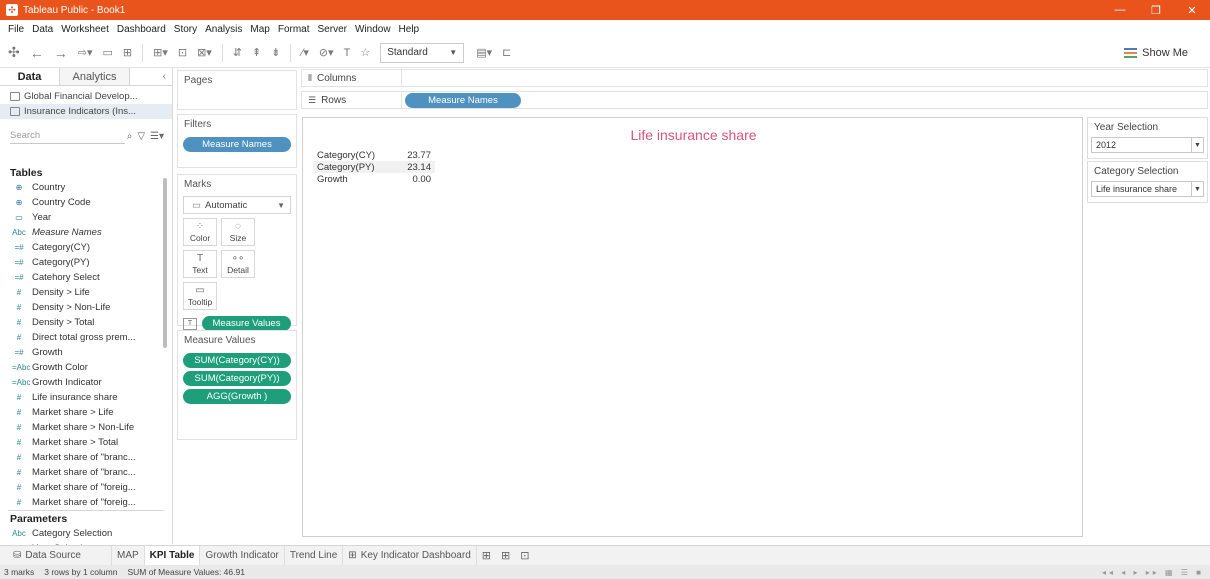 The image size is (1210, 579). Describe the element at coordinates (238, 232) in the screenshot. I see `size-button: ◌ Size` at that location.